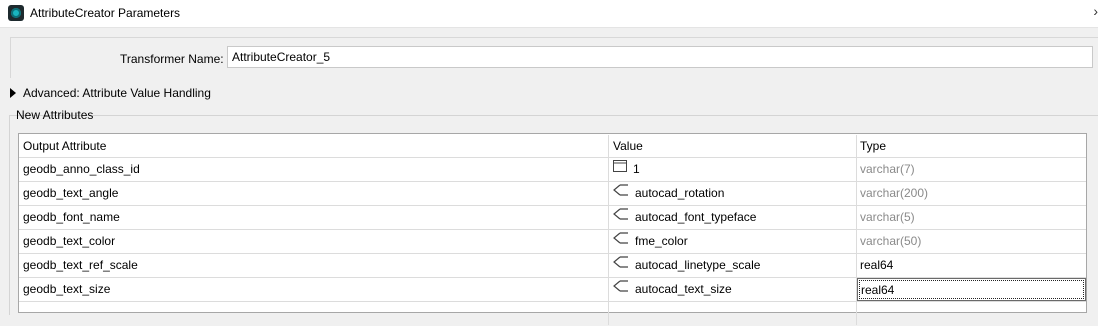 The image size is (1098, 326). I want to click on table-row: geodb_text_color fme_color varchar(50), so click(552, 242).